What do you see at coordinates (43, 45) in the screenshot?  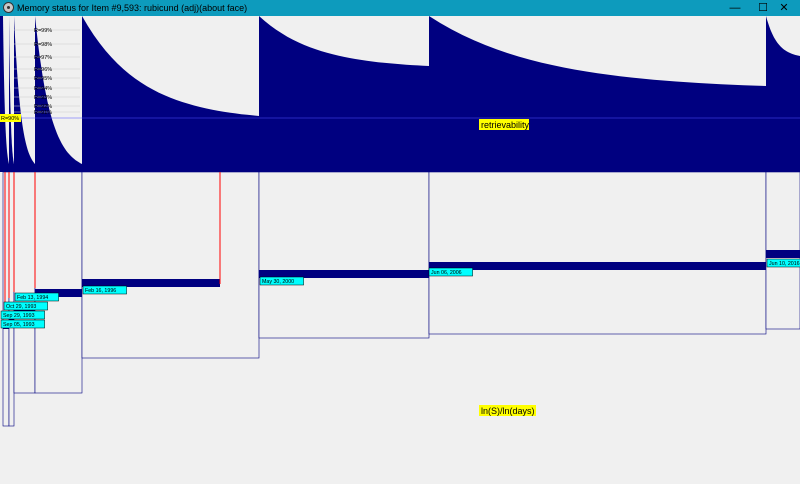 I see `r-level-label: R=98%` at bounding box center [43, 45].